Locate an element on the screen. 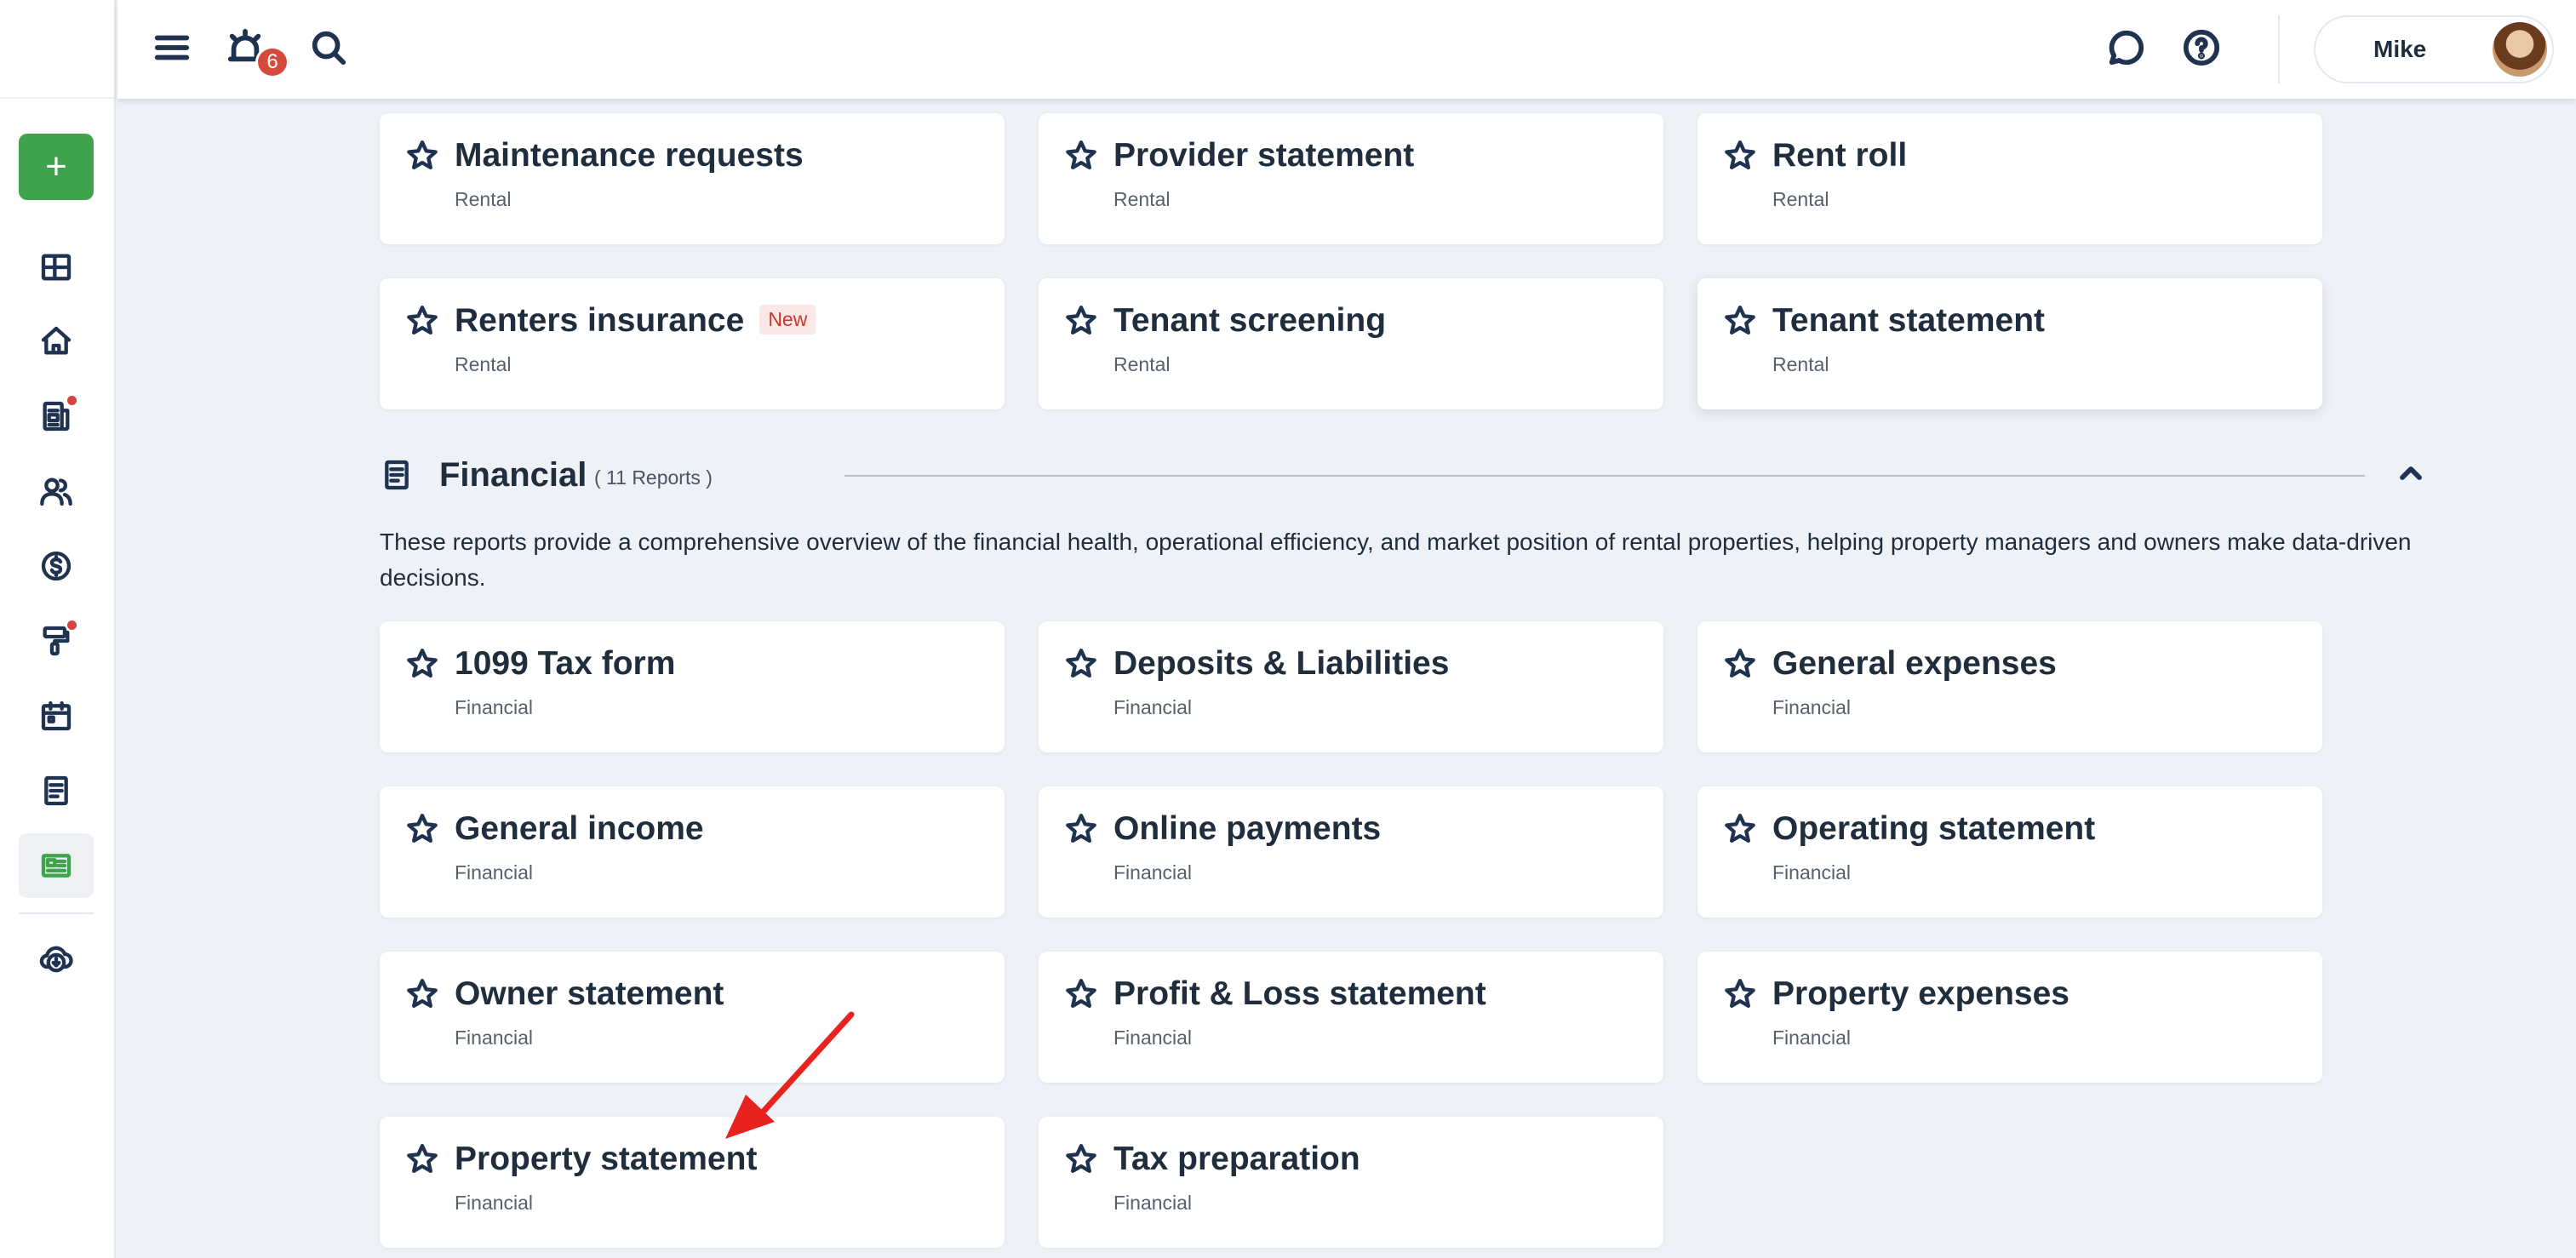 The width and height of the screenshot is (2576, 1258). help-icon is located at coordinates (2202, 47).